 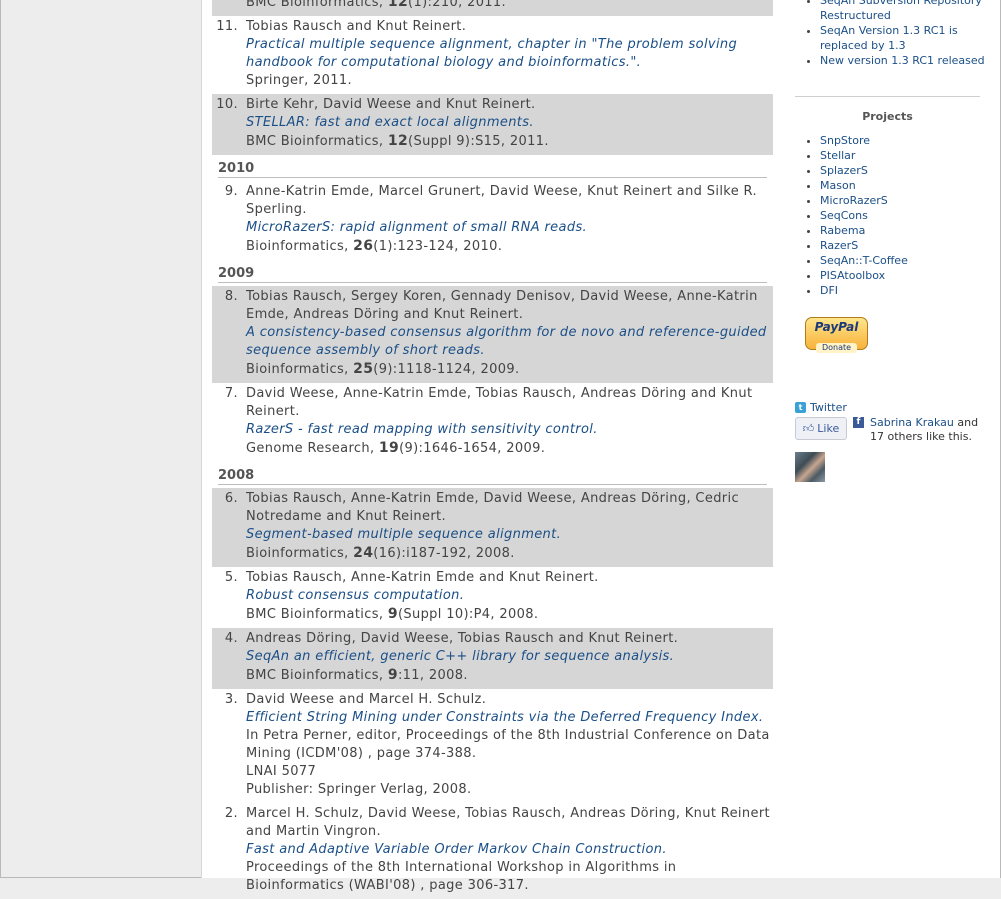 What do you see at coordinates (836, 348) in the screenshot?
I see `donate-label: Donate` at bounding box center [836, 348].